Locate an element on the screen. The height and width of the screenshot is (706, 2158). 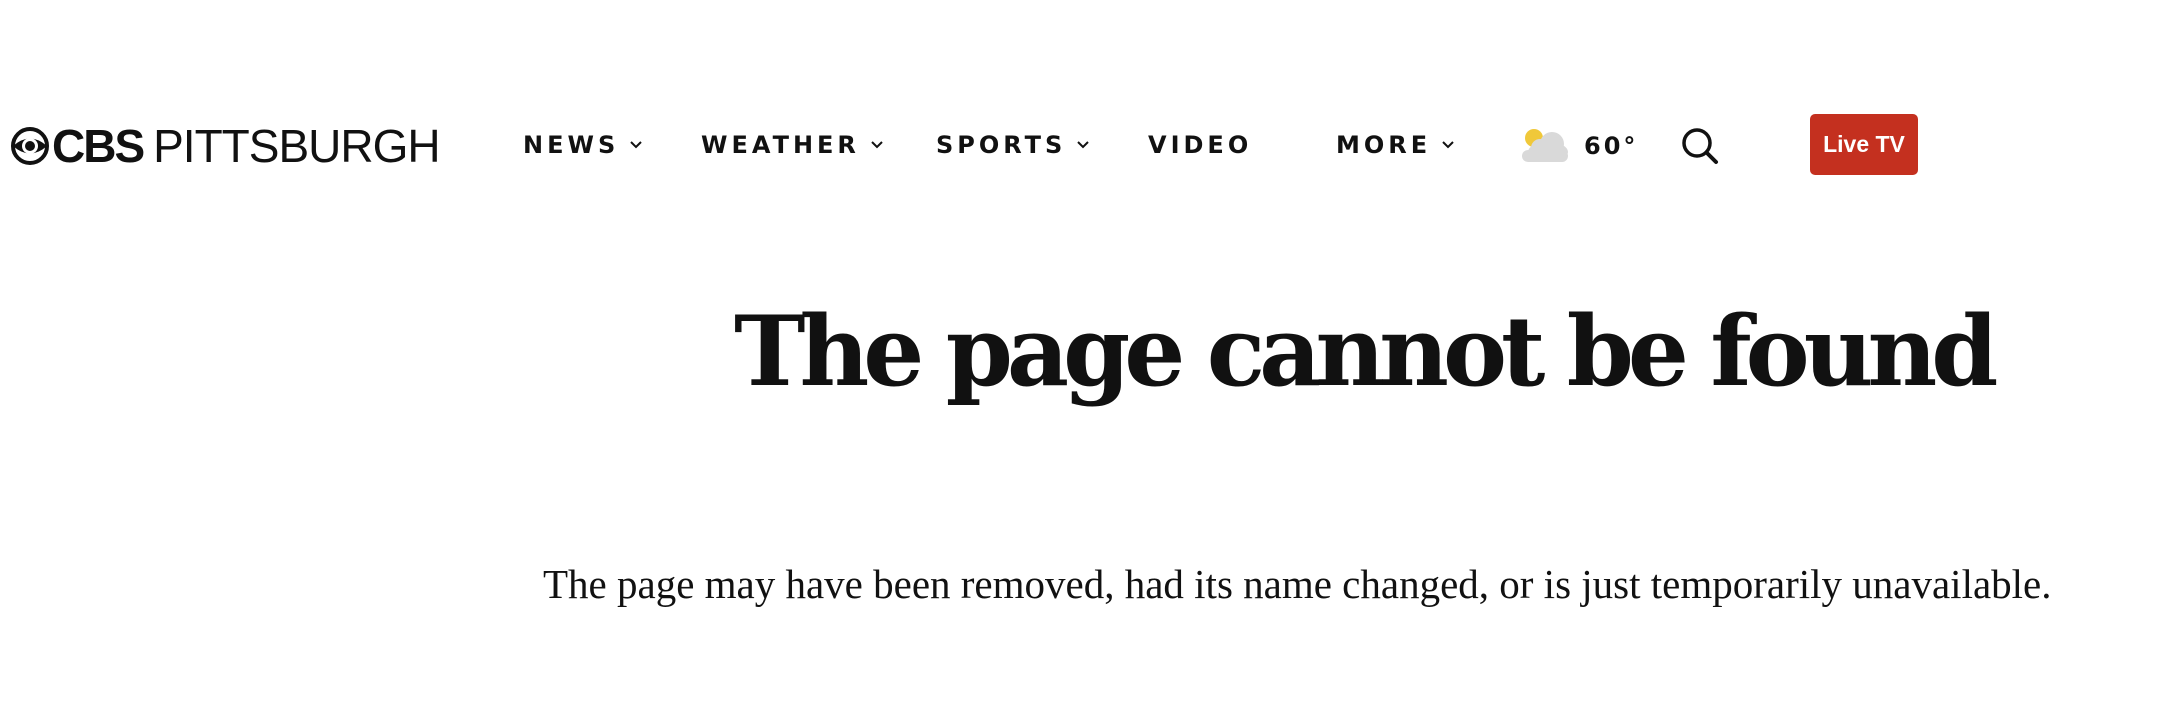
nav-item-news: NEWS is located at coordinates (583, 145).